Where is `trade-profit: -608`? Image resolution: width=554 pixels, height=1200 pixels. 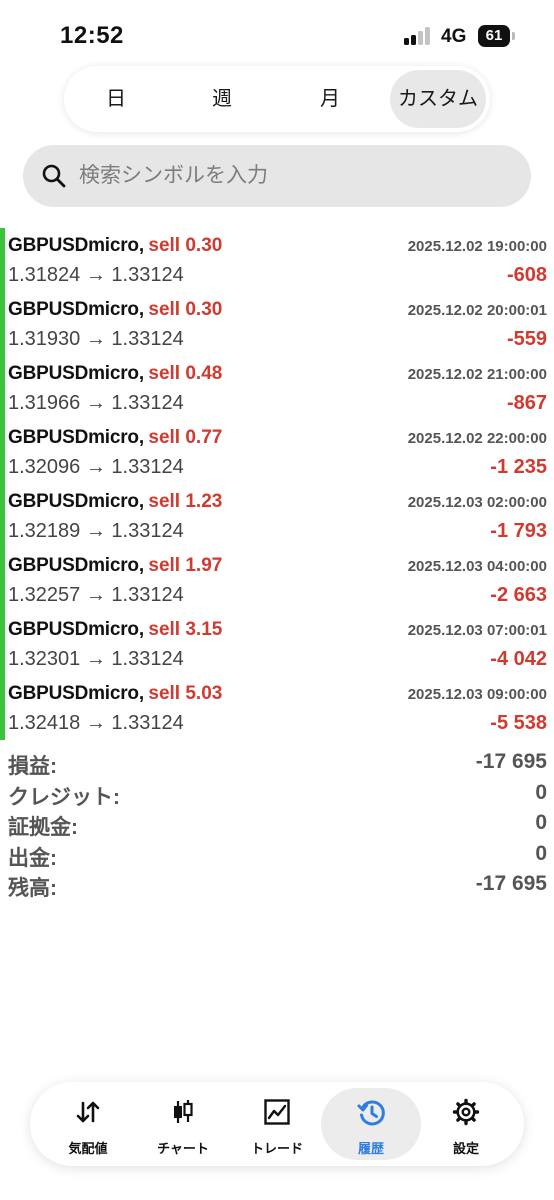 trade-profit: -608 is located at coordinates (526, 275).